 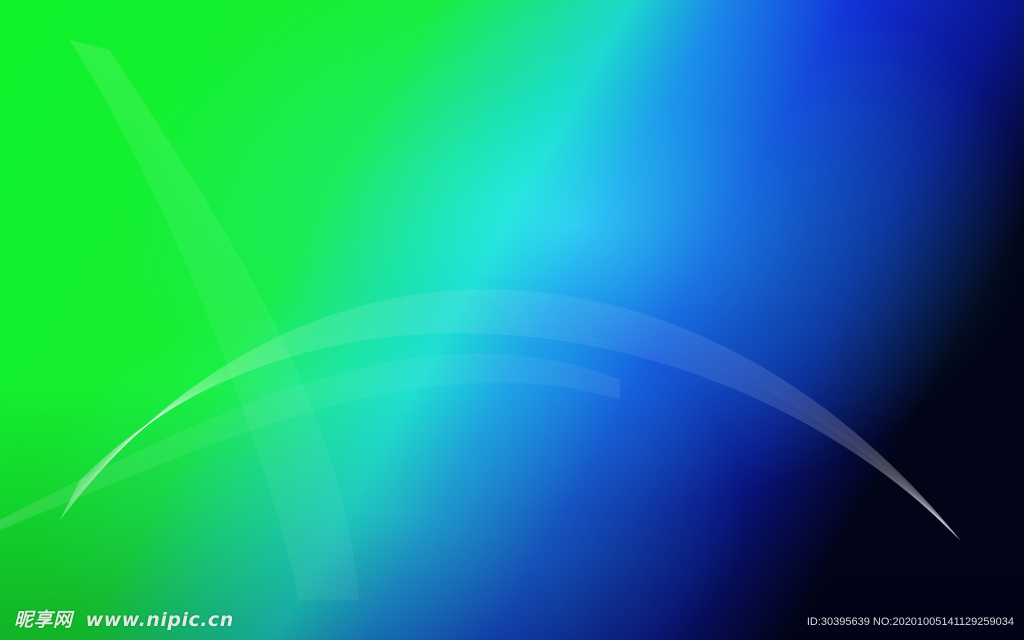 What do you see at coordinates (159, 620) in the screenshot?
I see `logo-url: www.nipic.cn` at bounding box center [159, 620].